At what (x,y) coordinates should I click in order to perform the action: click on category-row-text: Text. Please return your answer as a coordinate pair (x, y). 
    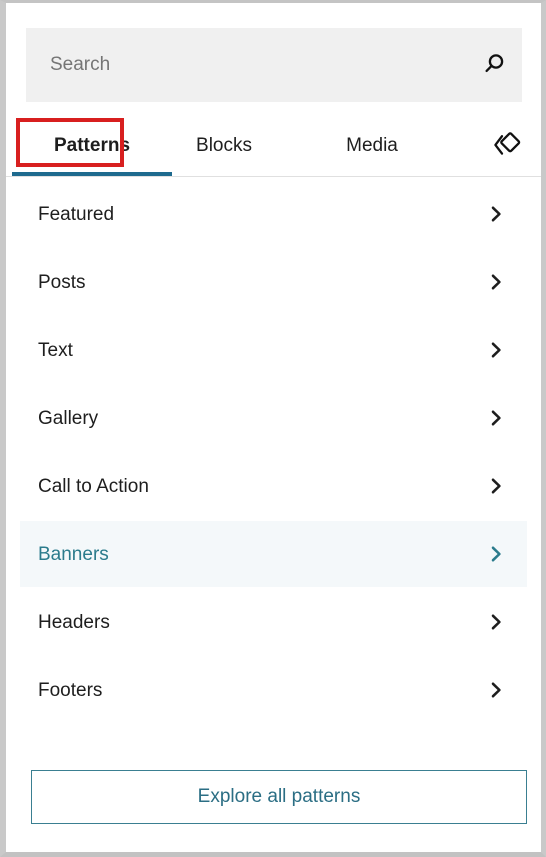
    Looking at the image, I should click on (273, 350).